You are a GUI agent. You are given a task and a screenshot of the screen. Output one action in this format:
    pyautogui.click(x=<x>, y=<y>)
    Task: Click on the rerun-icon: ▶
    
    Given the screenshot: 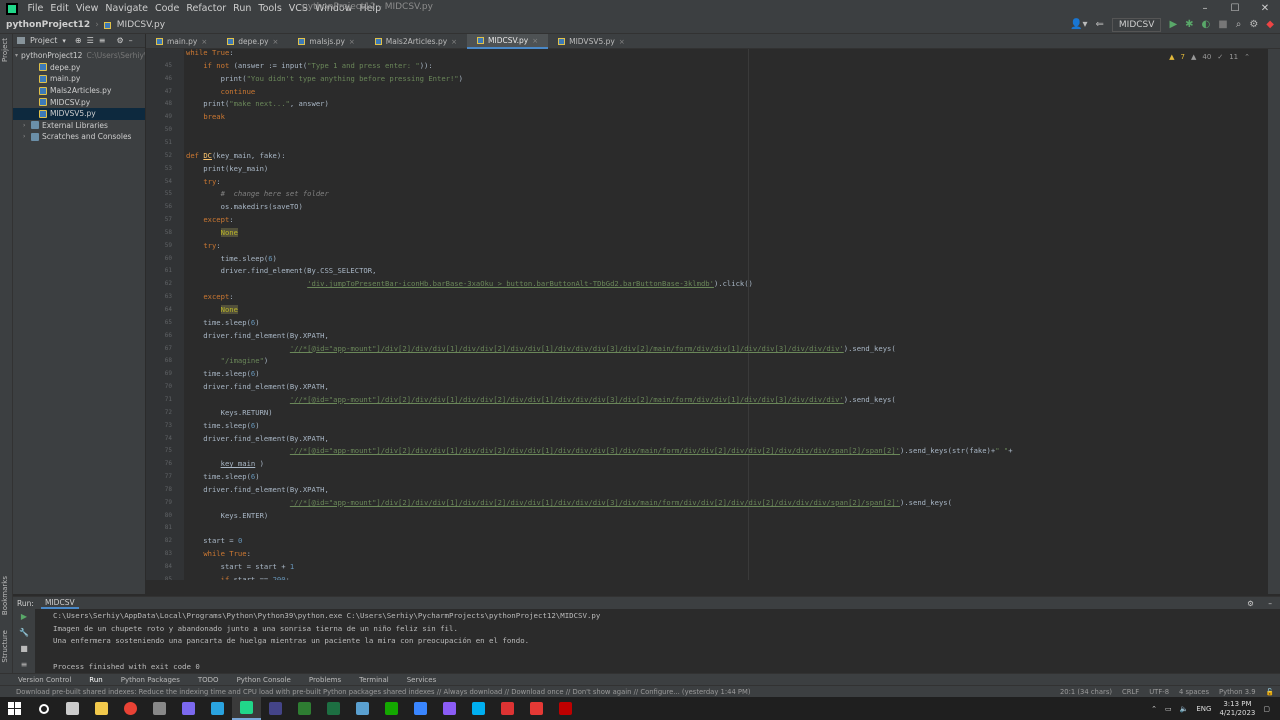 What is the action you would take?
    pyautogui.click(x=24, y=617)
    